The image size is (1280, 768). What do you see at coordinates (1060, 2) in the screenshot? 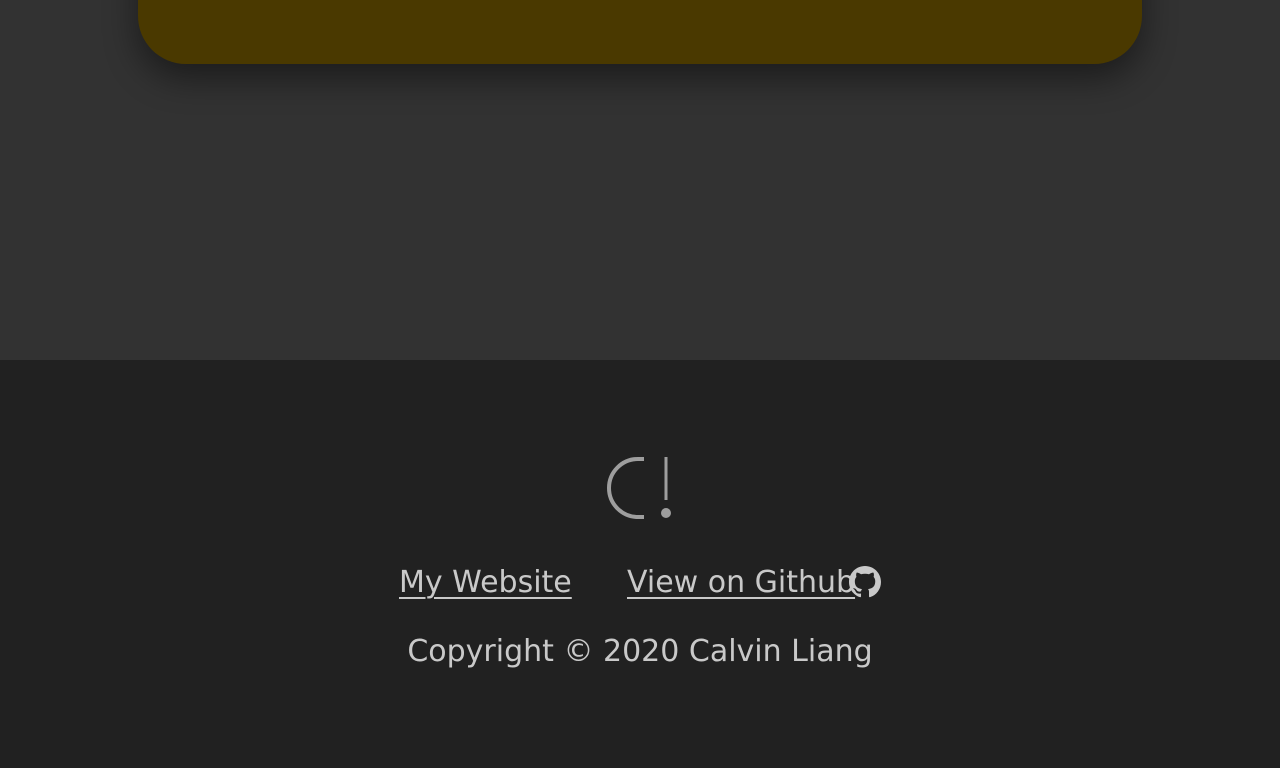
I see `trash-icon` at bounding box center [1060, 2].